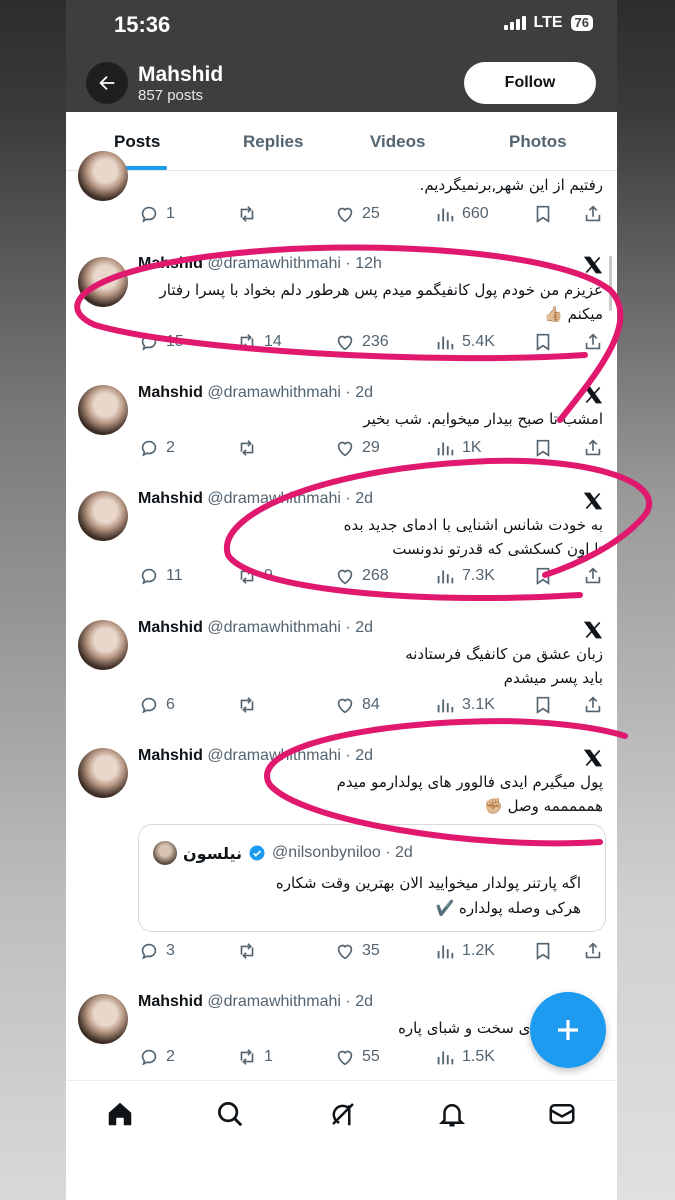  I want to click on bottom-navigation, so click(341, 1140).